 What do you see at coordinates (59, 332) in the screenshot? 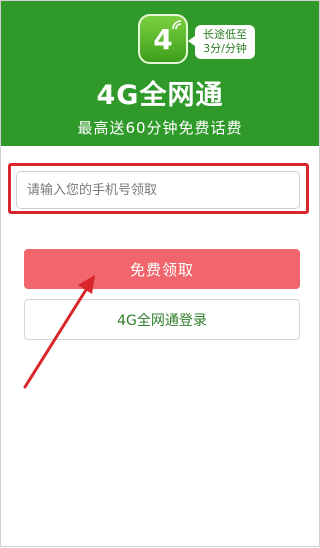
I see `annotation-arrow` at bounding box center [59, 332].